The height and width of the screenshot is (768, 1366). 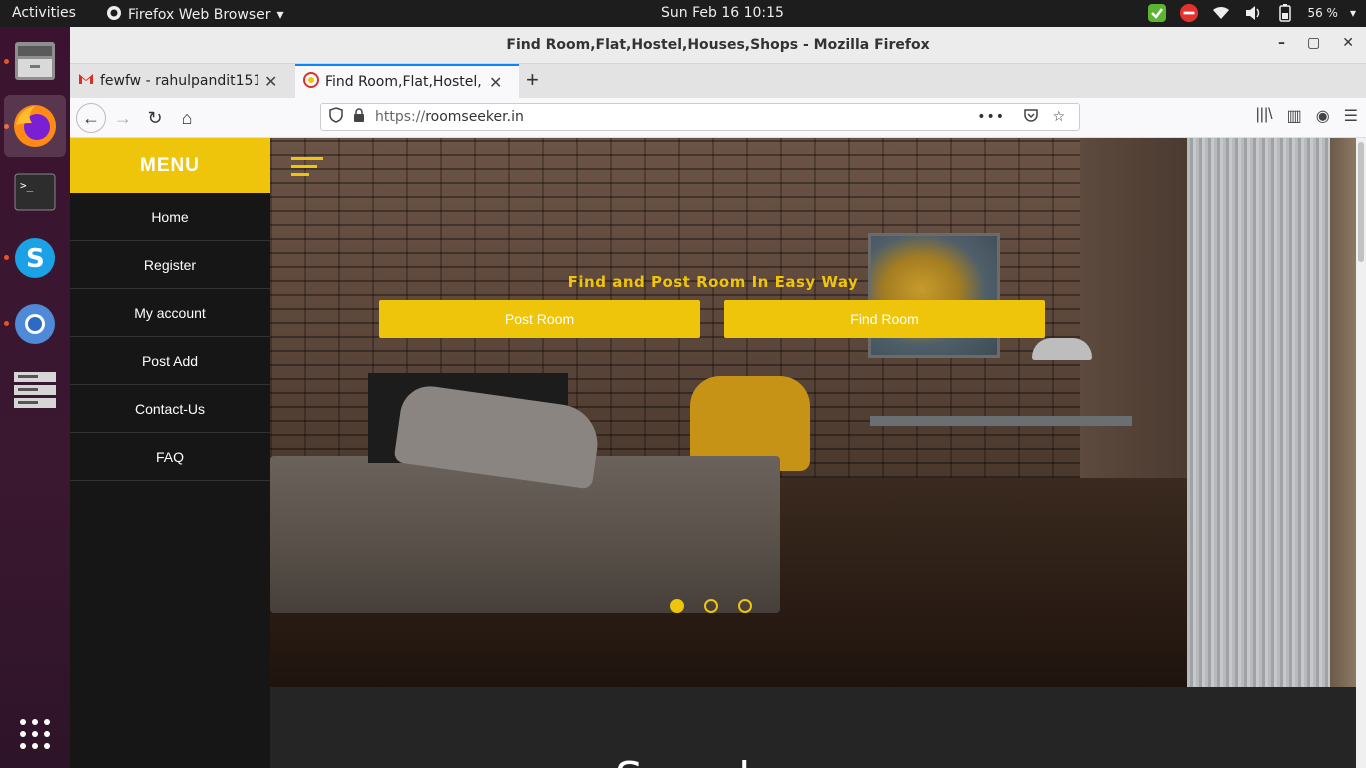 I want to click on forward-button: →, so click(x=123, y=118).